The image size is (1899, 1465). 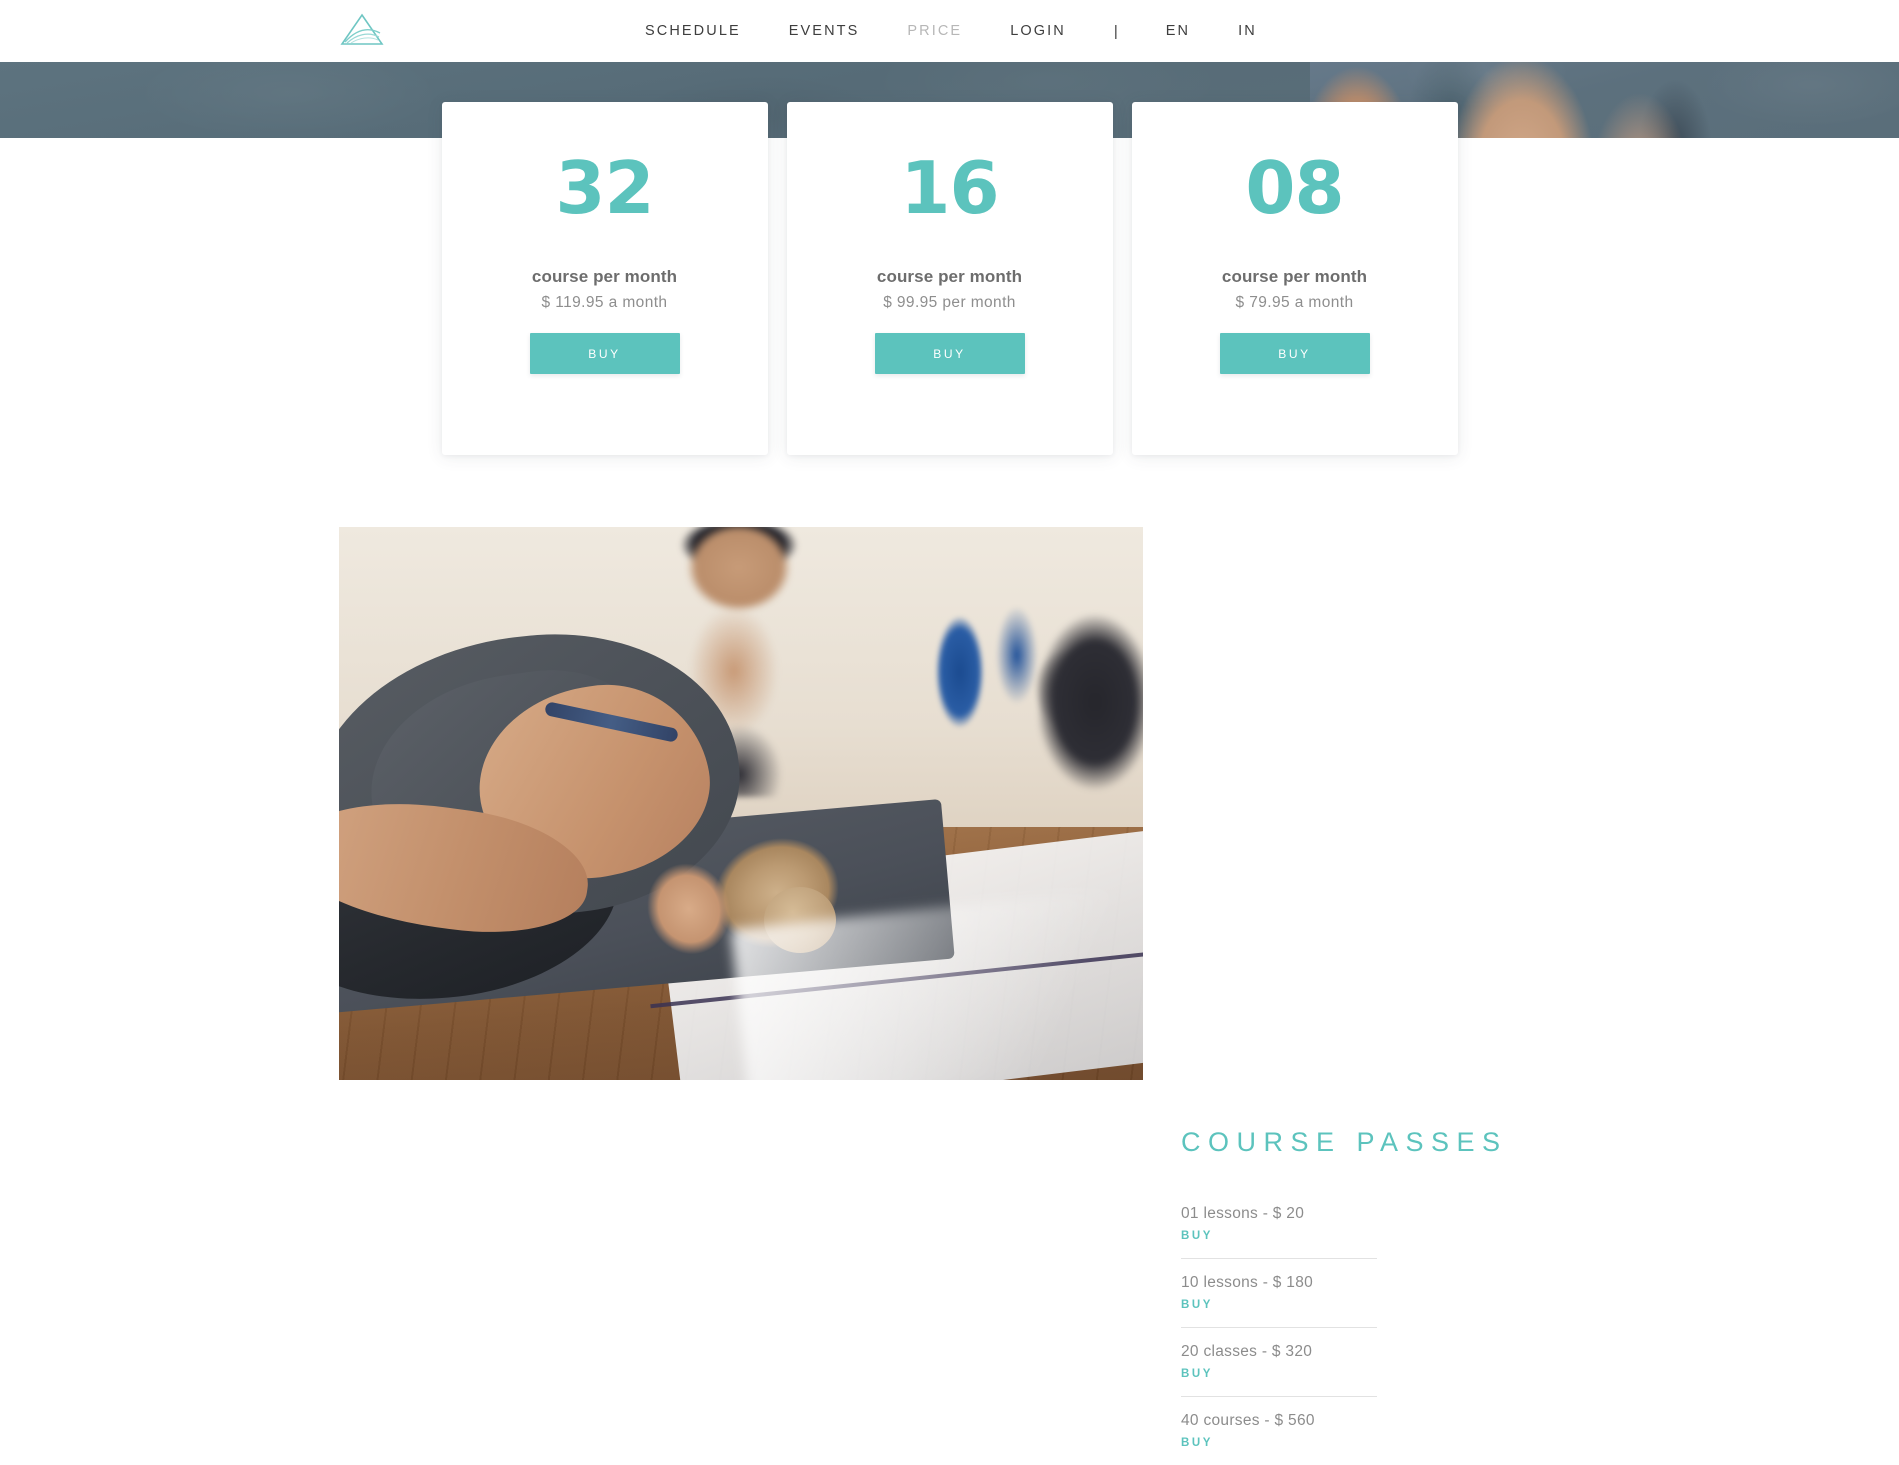 What do you see at coordinates (1248, 1420) in the screenshot?
I see `pass-label: 40 courses - $ 560` at bounding box center [1248, 1420].